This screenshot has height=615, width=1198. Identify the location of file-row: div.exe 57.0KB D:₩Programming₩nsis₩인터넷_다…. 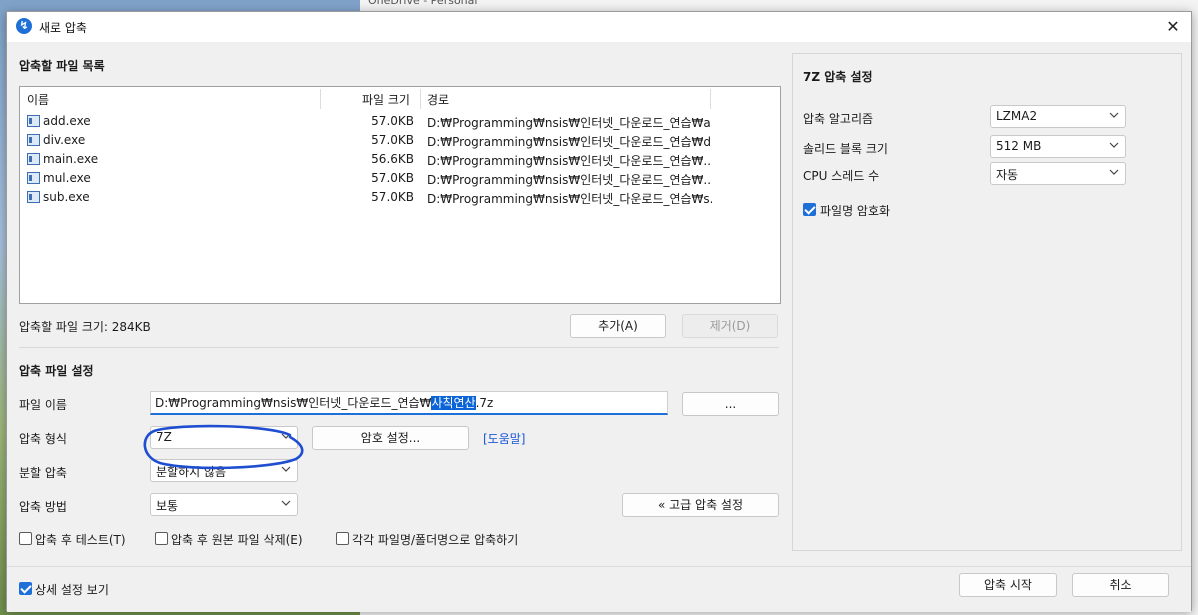
(400, 140).